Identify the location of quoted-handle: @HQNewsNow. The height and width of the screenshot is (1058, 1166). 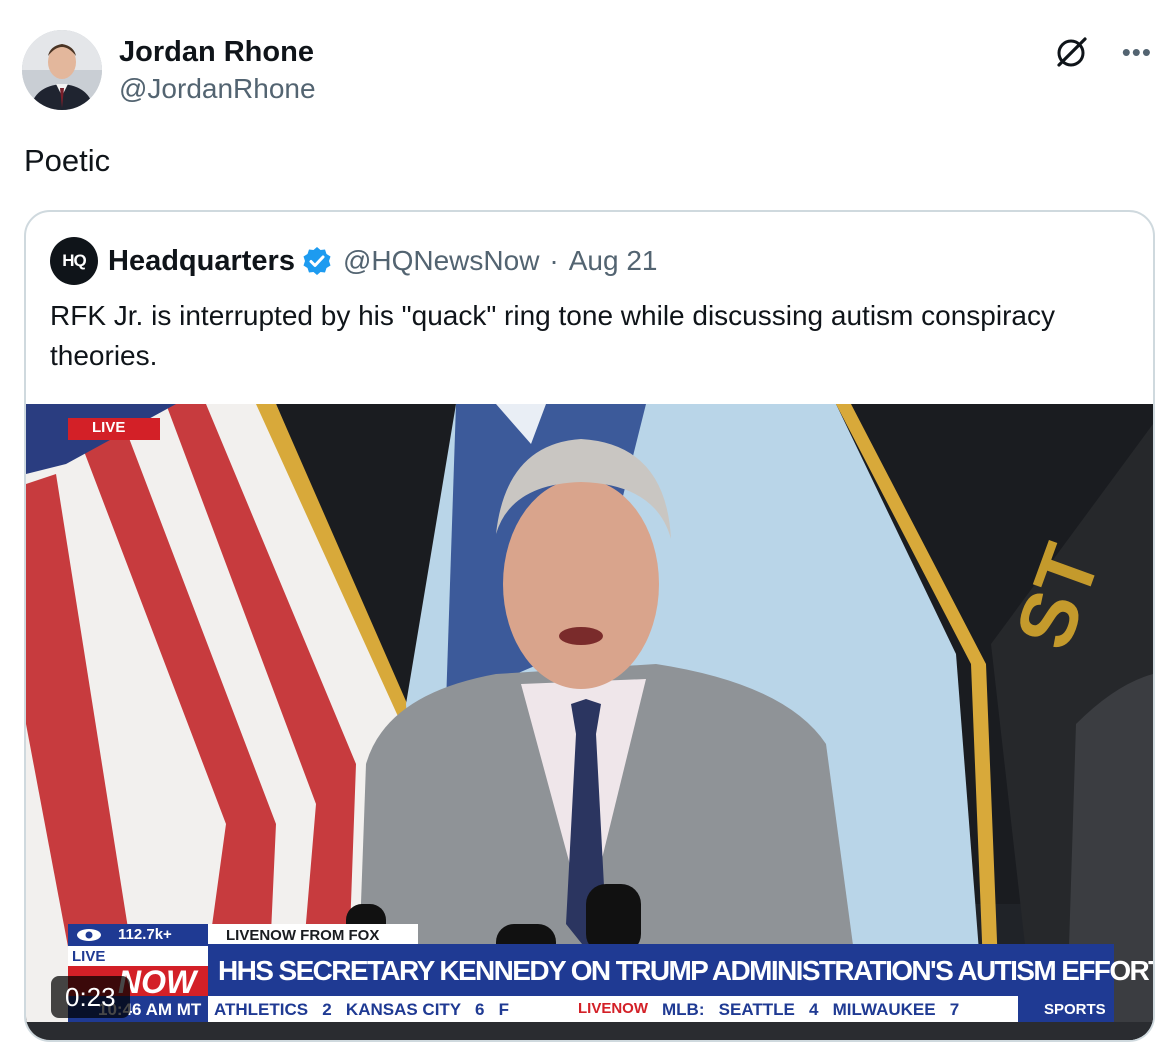
(441, 261).